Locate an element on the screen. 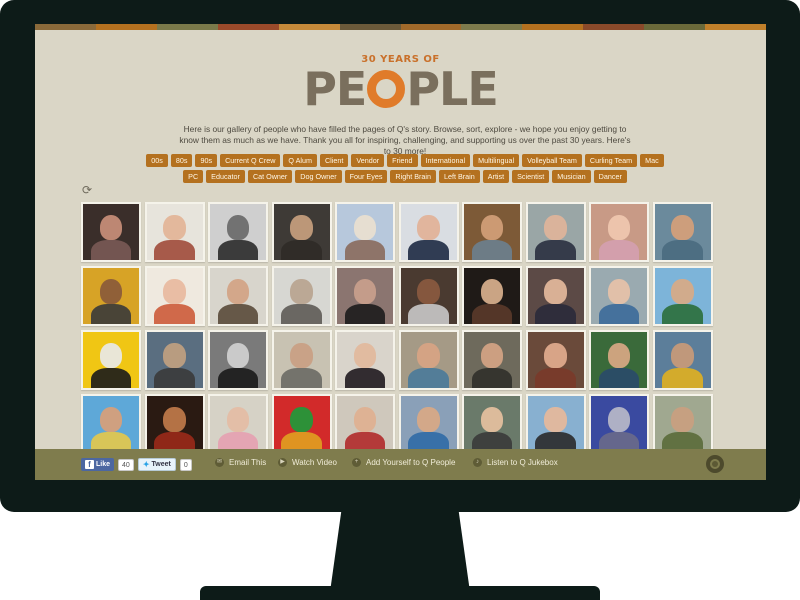 The image size is (800, 600). filter-tag-scientist: Scientist is located at coordinates (531, 176).